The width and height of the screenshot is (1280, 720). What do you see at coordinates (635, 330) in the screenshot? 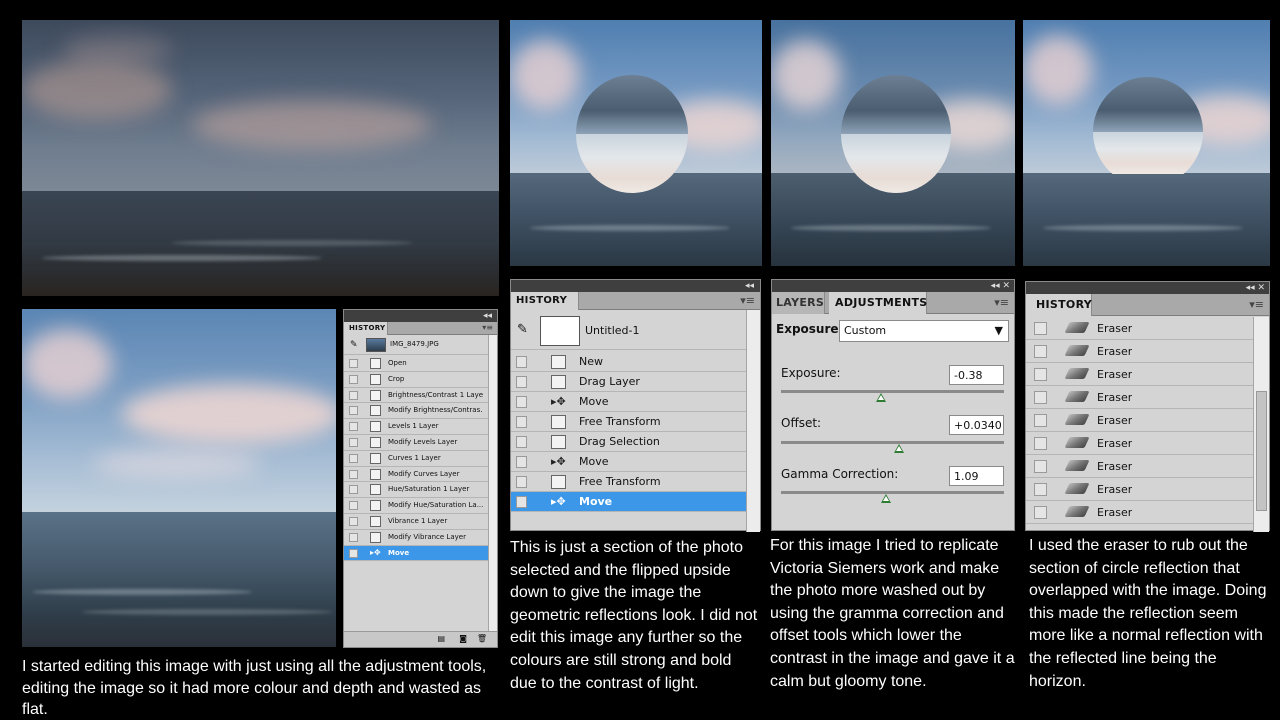
I see `snapshot-row: ✎ Untitled-1` at bounding box center [635, 330].